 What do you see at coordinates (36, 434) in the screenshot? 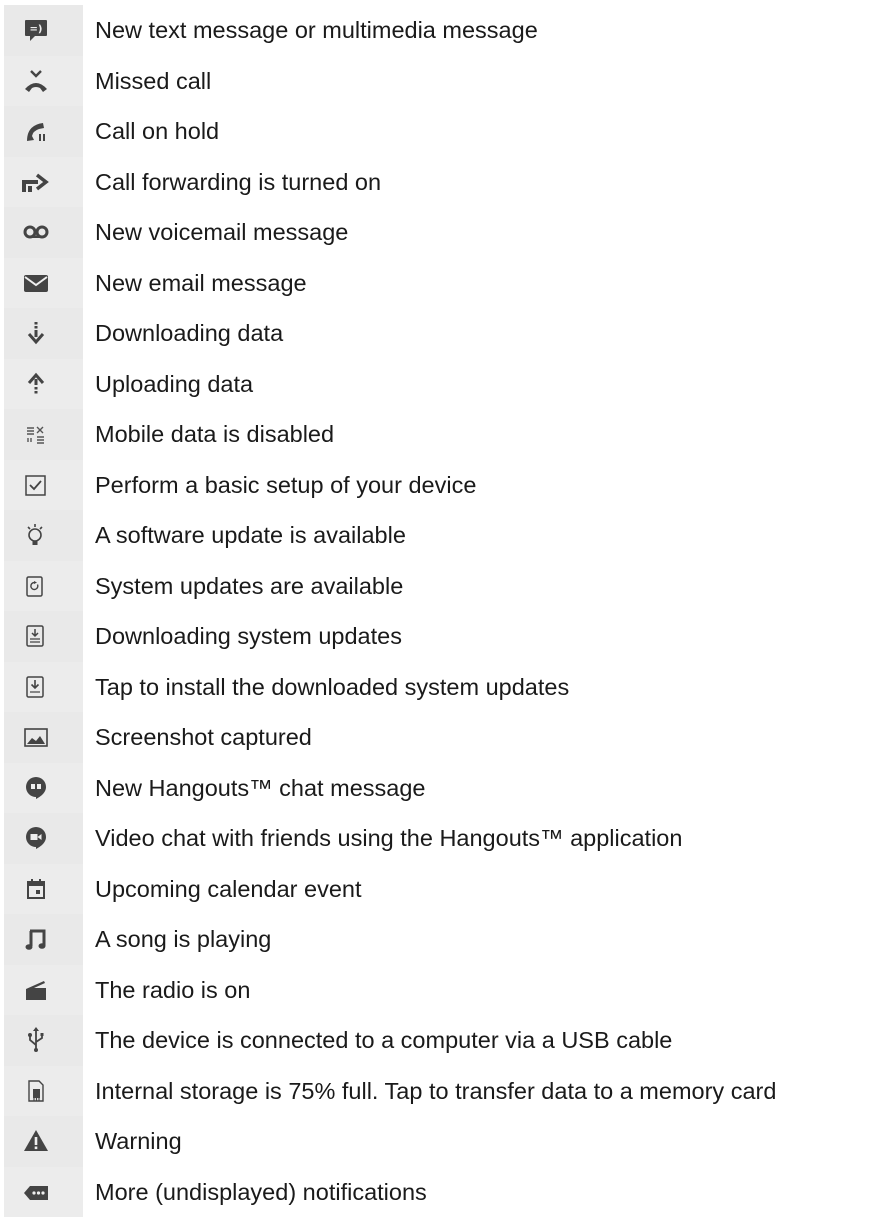
I see `mobile-data-disabled-icon` at bounding box center [36, 434].